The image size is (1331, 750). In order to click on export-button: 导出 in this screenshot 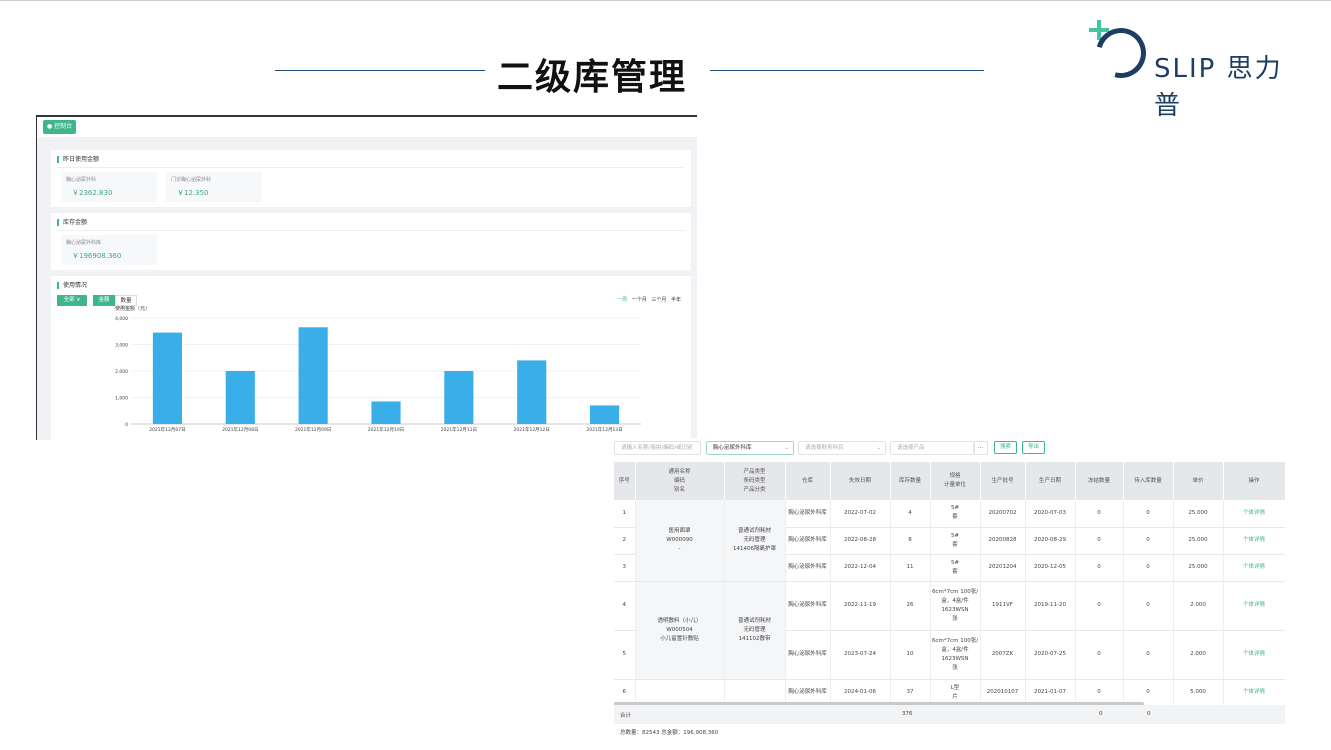, I will do `click(1033, 447)`.